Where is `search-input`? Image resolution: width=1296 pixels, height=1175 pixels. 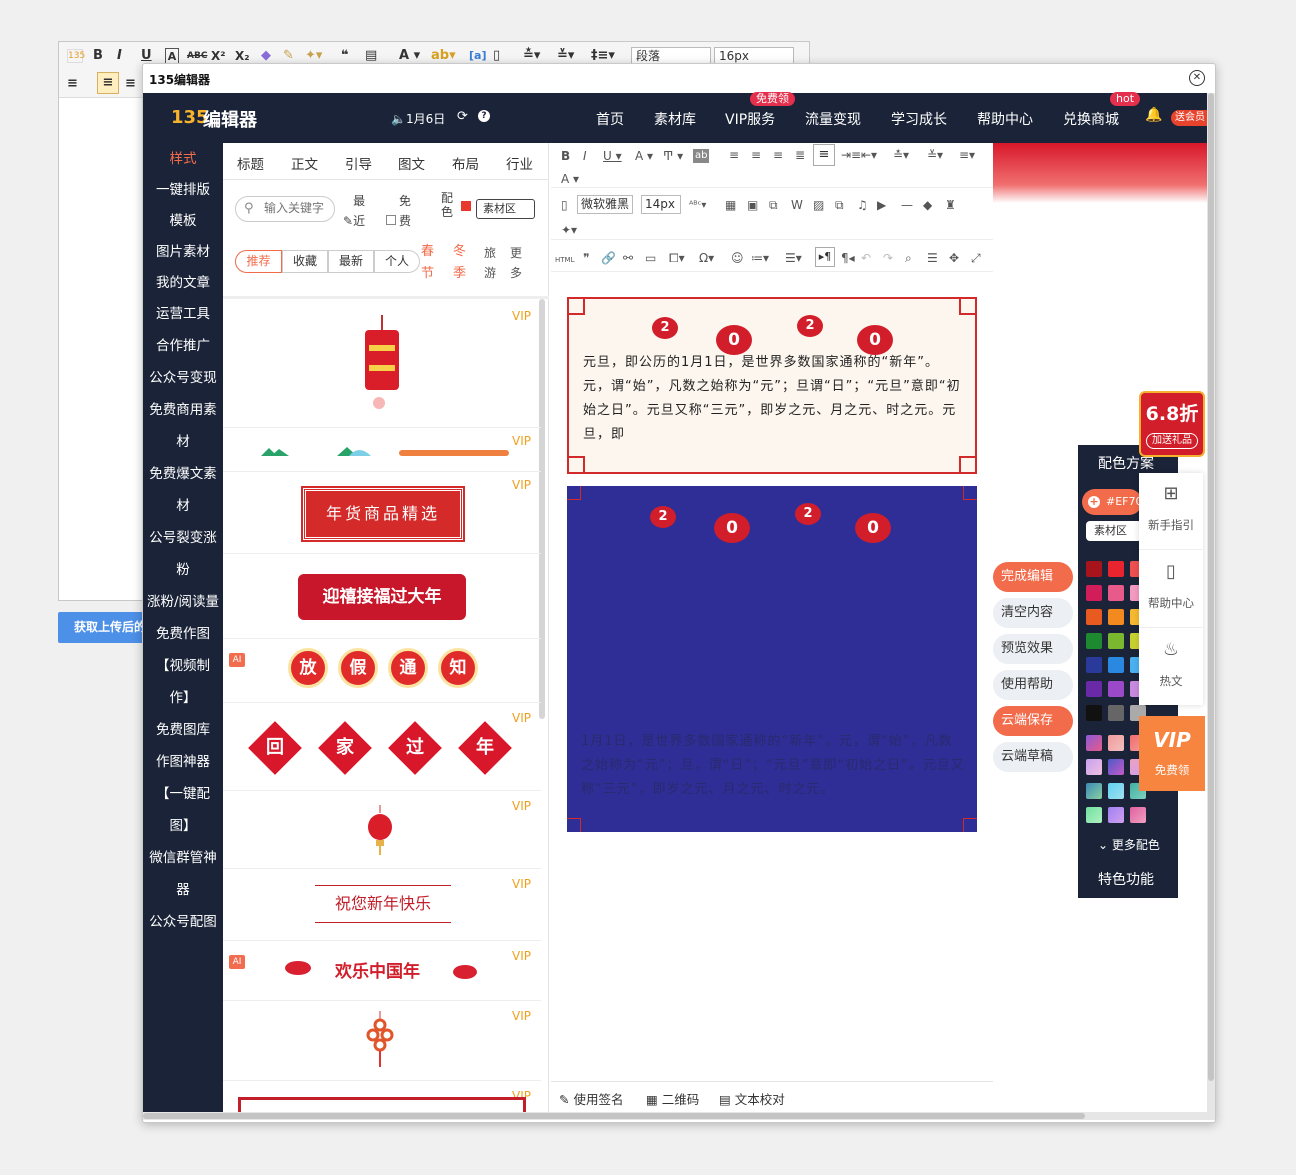 search-input is located at coordinates (297, 208).